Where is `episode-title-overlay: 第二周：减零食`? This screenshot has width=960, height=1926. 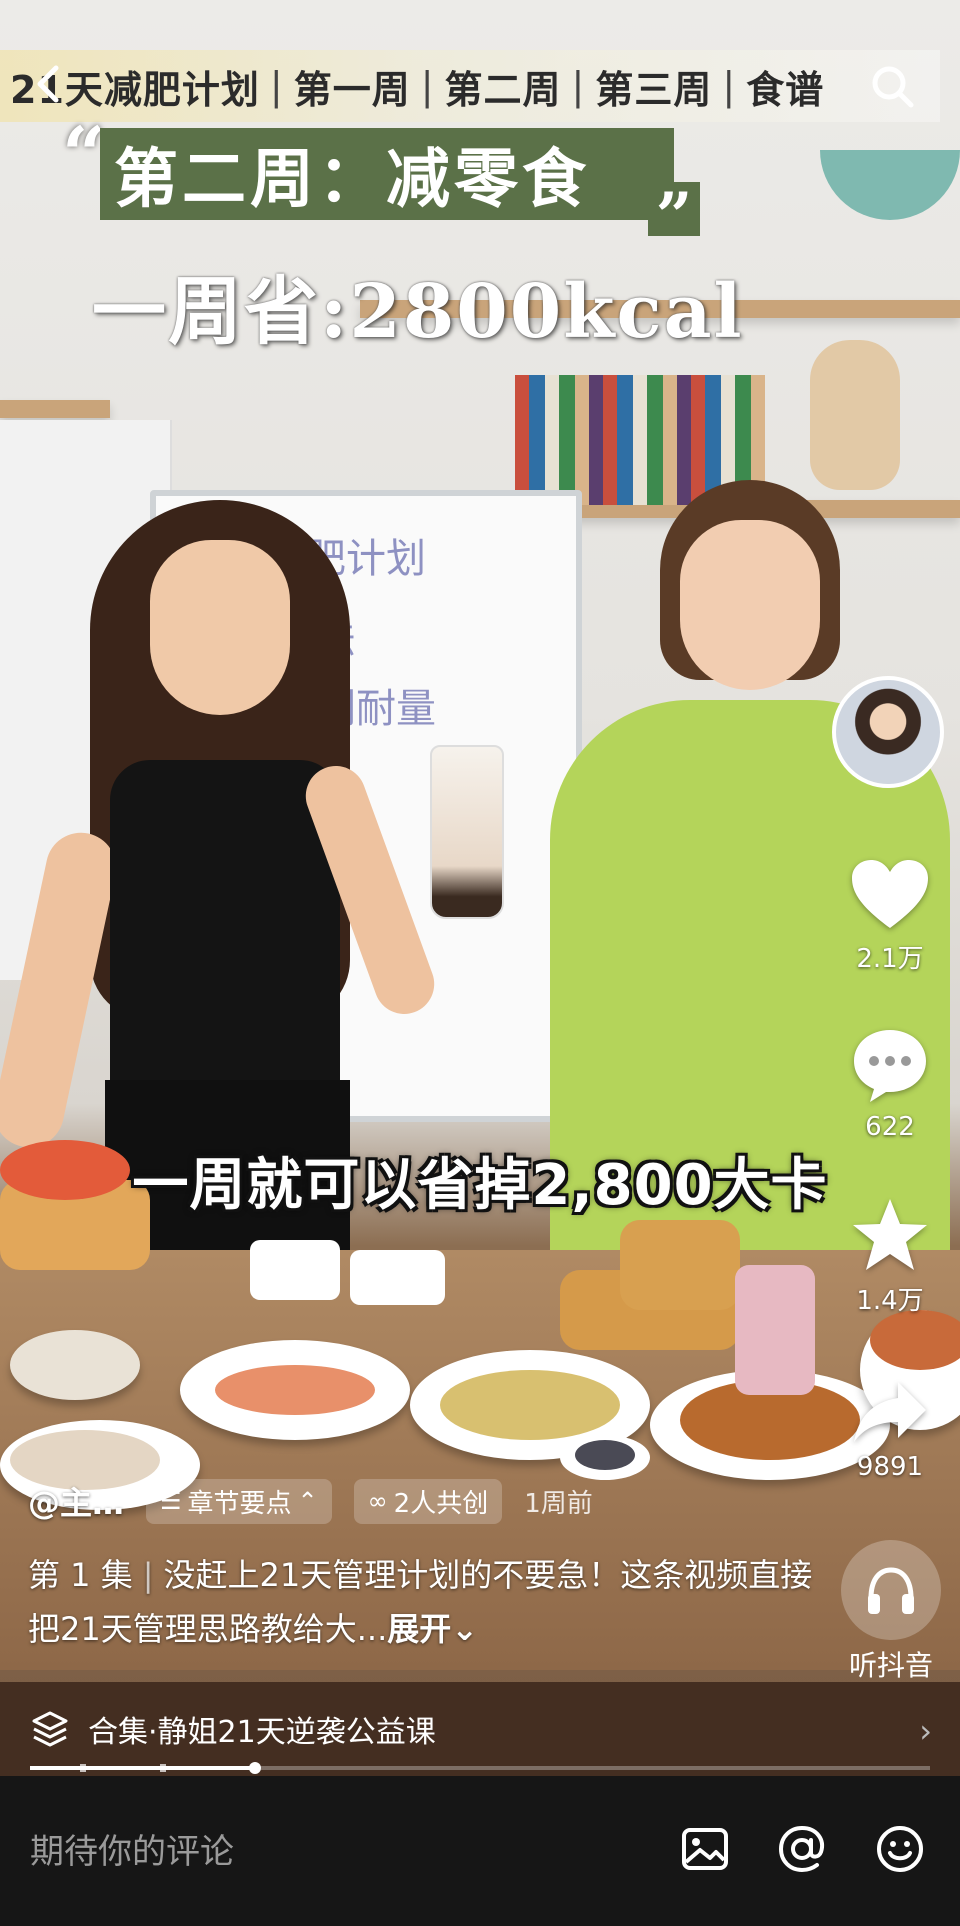
episode-title-overlay: 第二周：减零食 is located at coordinates (387, 174).